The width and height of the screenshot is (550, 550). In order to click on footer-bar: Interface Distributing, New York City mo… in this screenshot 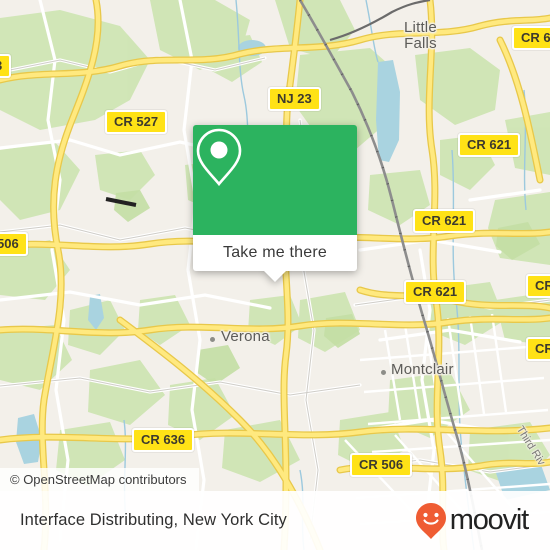, I will do `click(275, 520)`.